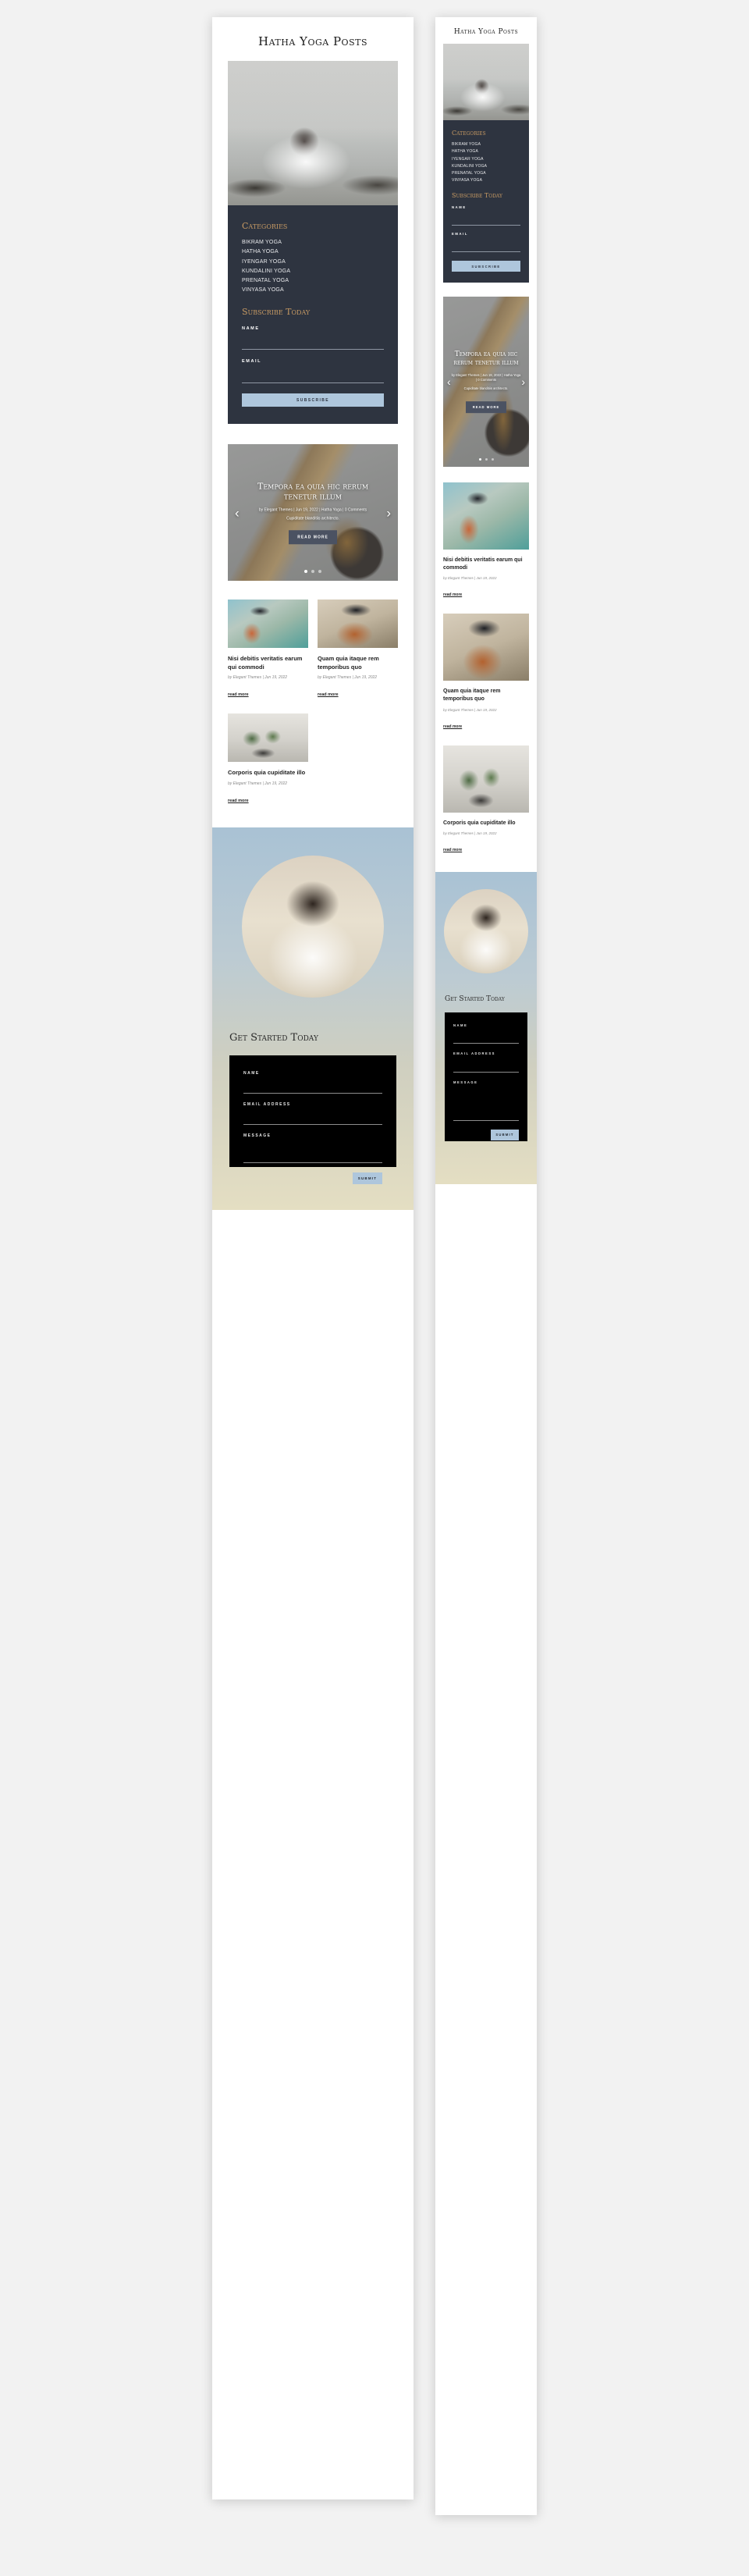 This screenshot has height=2576, width=749. I want to click on contact-message-label: MESSAGE, so click(257, 1135).